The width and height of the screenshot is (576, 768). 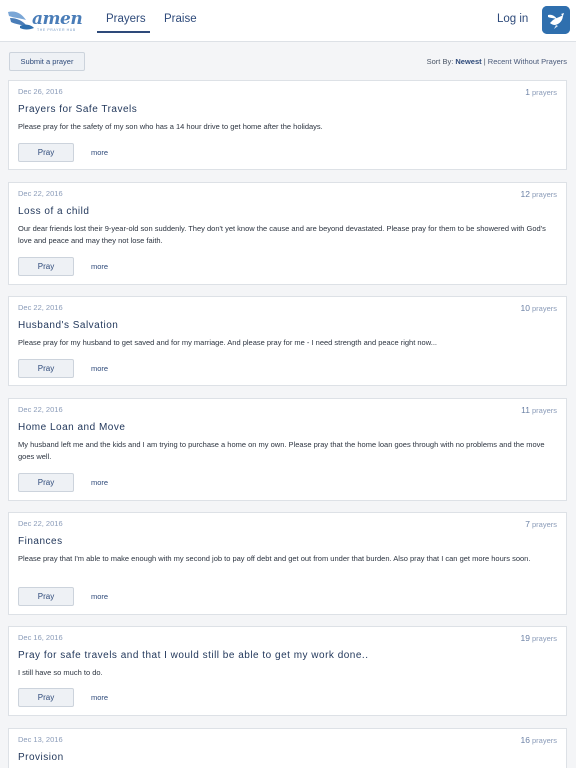 I want to click on active-tab-indicator, so click(x=123, y=32).